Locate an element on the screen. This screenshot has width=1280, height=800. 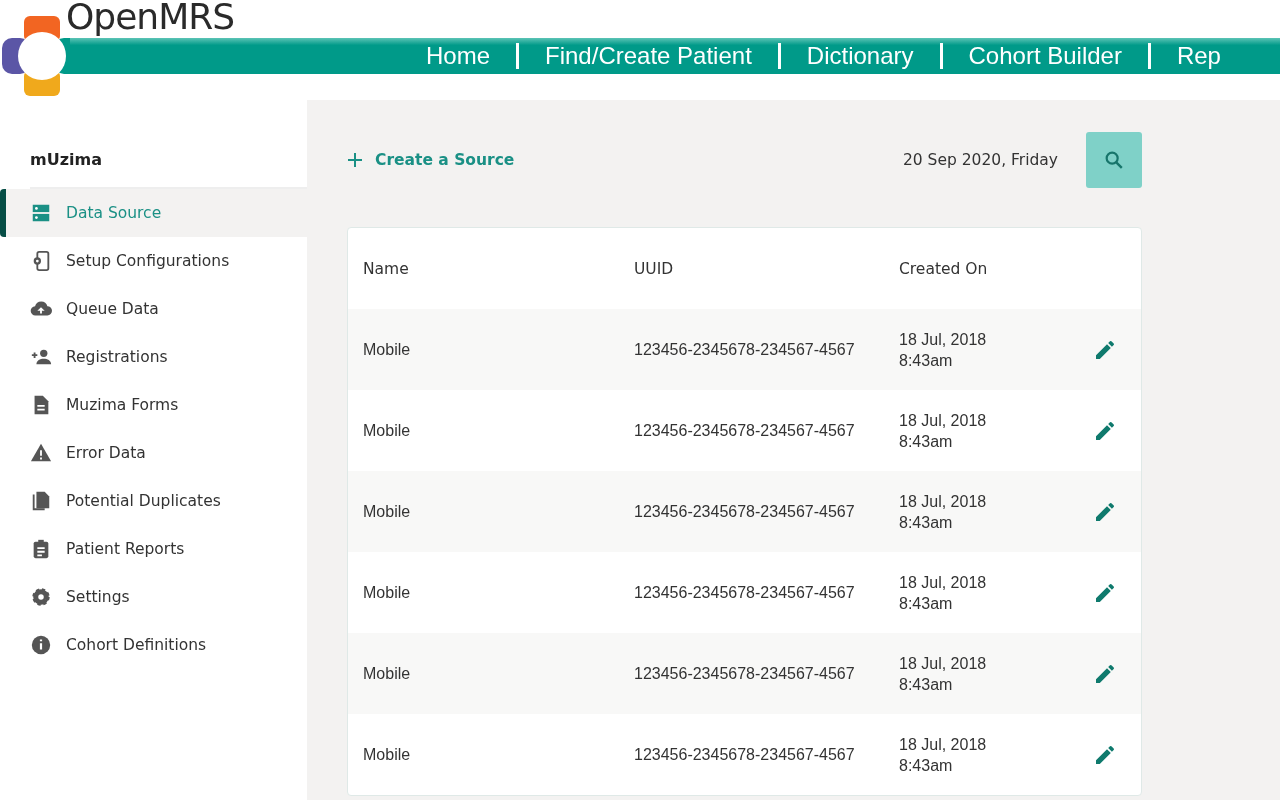
sidebar-item: Potential Duplicates is located at coordinates (153, 501).